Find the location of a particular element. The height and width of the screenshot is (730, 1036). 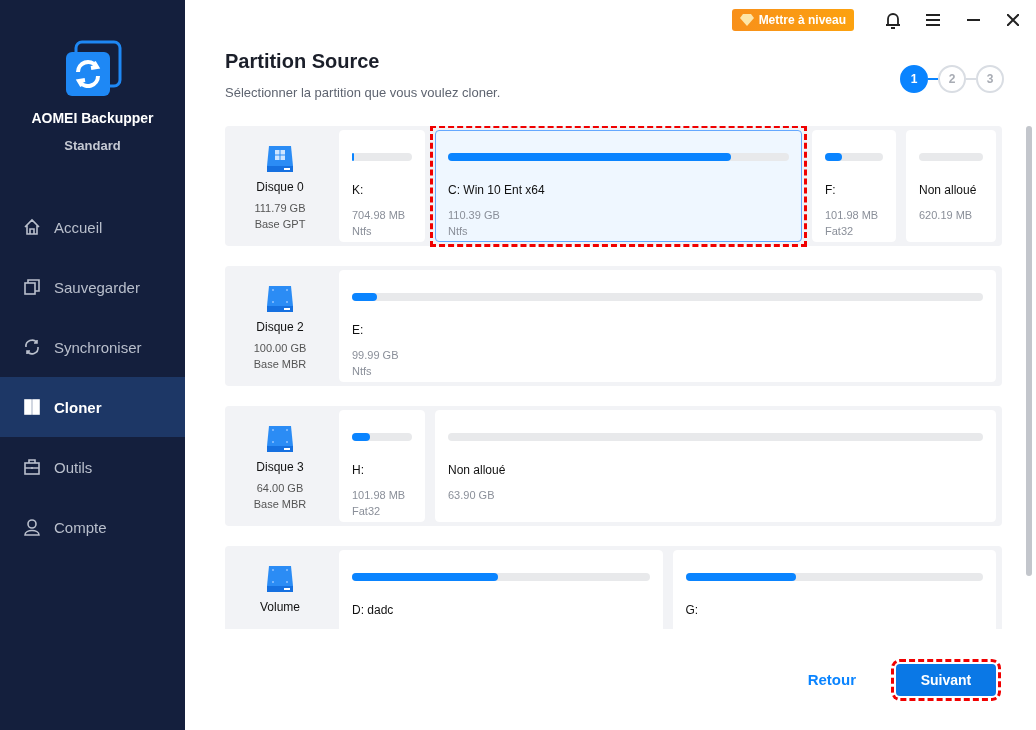

partition-card: D: dadc is located at coordinates (501, 587).